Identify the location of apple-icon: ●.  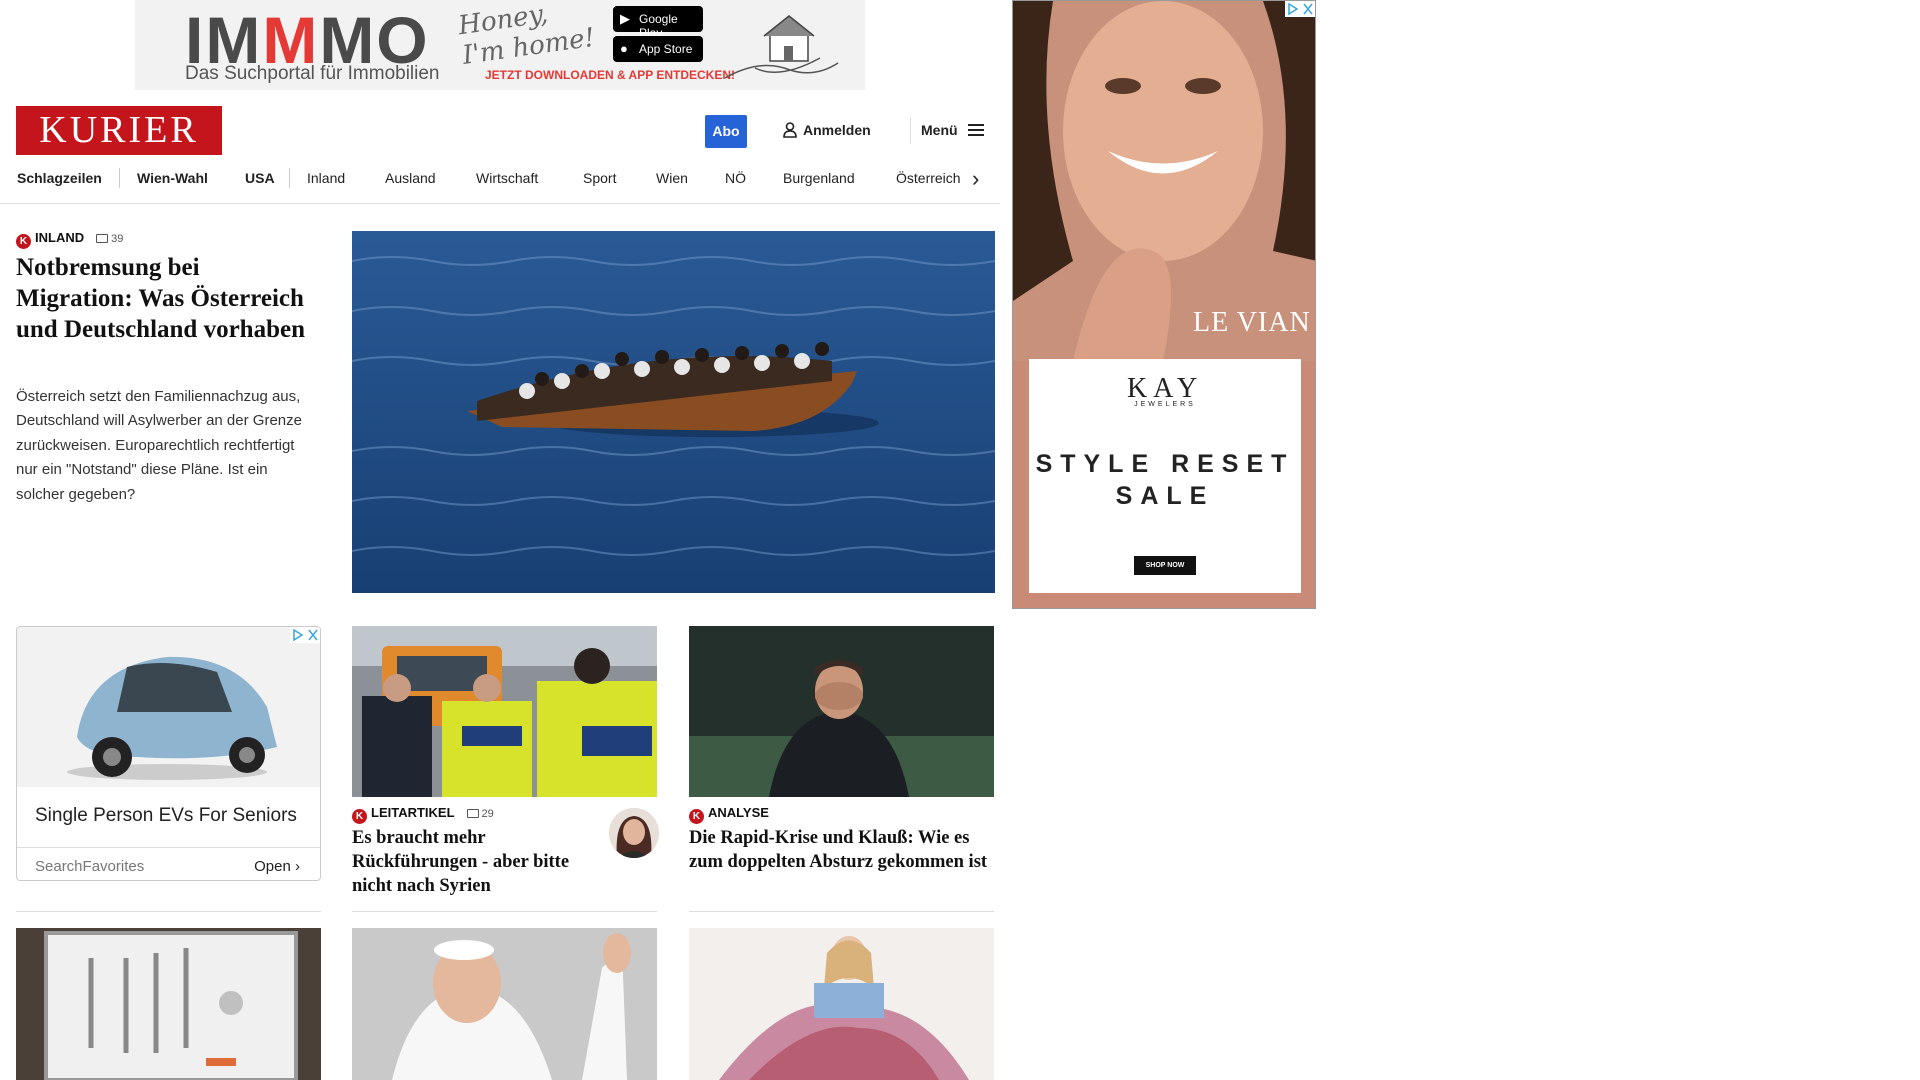
(624, 48).